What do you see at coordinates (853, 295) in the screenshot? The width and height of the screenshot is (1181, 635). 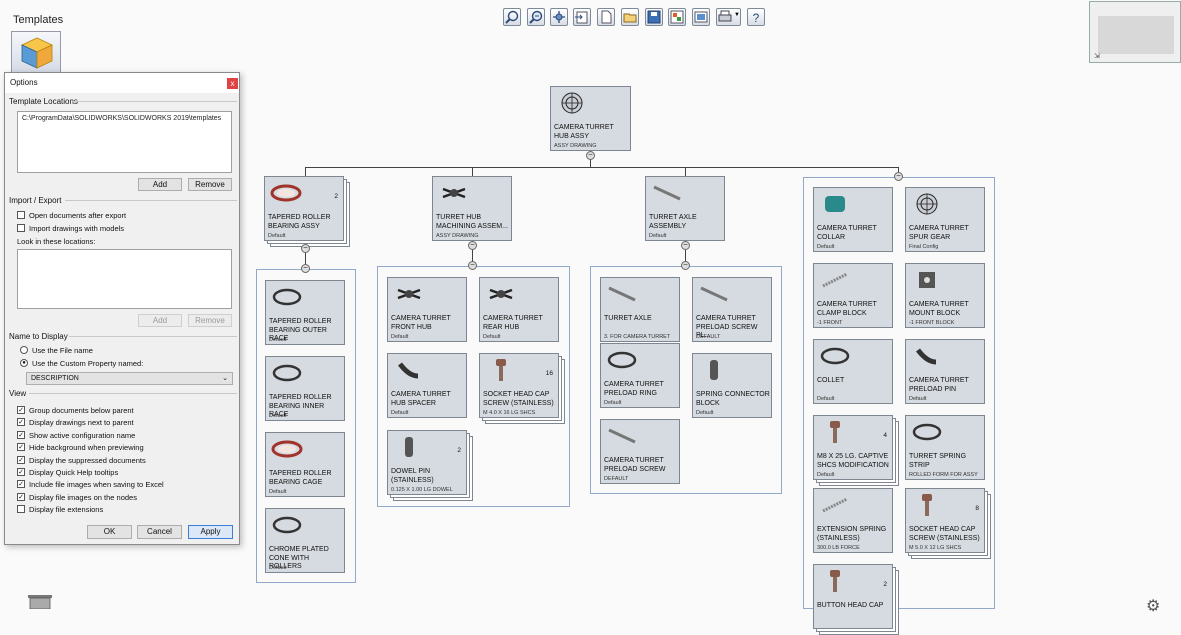 I see `tree-node: CAMERA TURRET CLAMP BLOCK -1 FRONT` at bounding box center [853, 295].